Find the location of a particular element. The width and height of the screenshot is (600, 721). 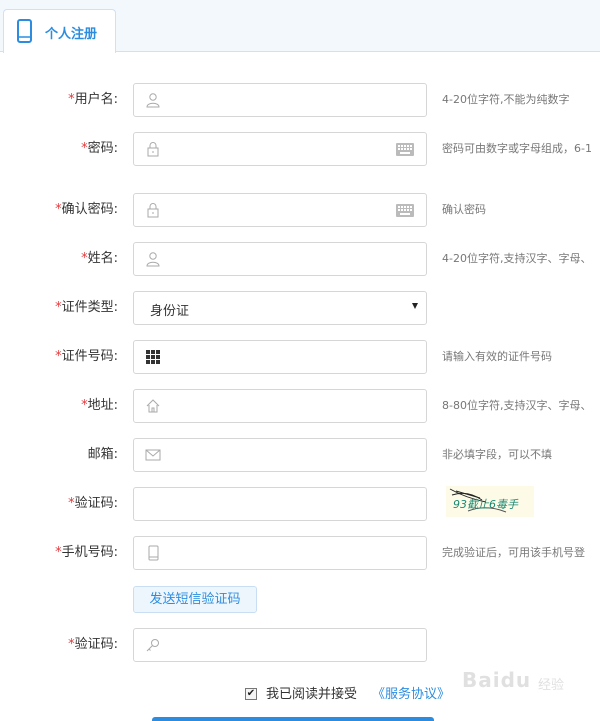

send-sms-code-button: 发送短信验证码 is located at coordinates (195, 599).